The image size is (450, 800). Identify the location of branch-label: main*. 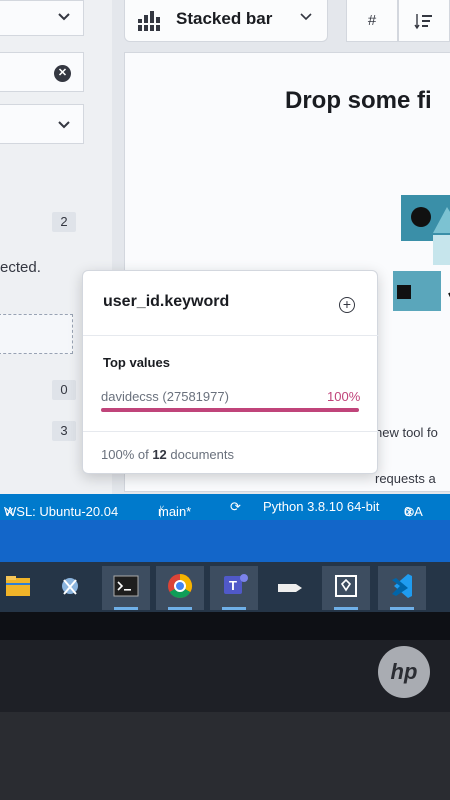
(175, 511).